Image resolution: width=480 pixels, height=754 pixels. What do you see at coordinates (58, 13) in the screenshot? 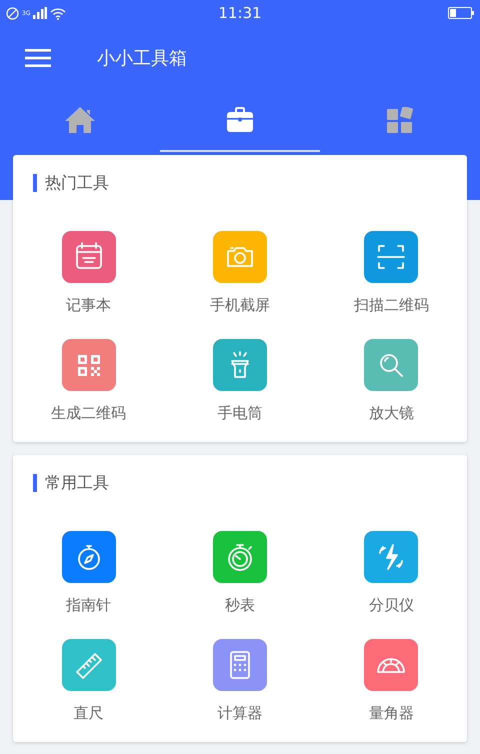
I see `wifi-icon` at bounding box center [58, 13].